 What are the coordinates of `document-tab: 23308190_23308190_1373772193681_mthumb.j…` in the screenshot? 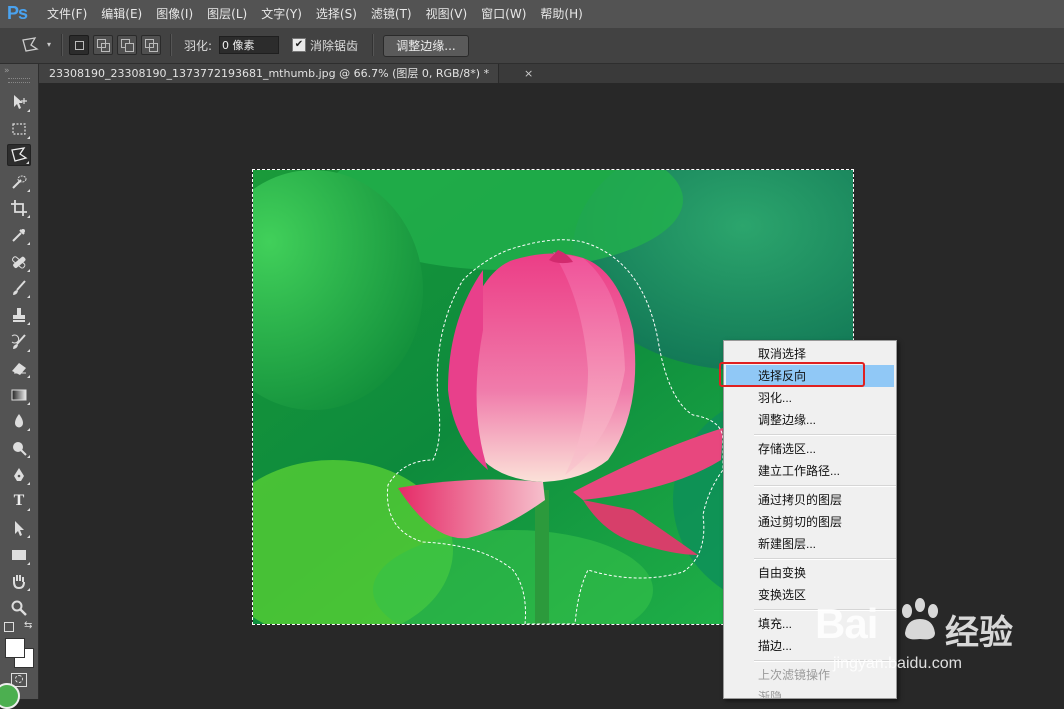 It's located at (269, 73).